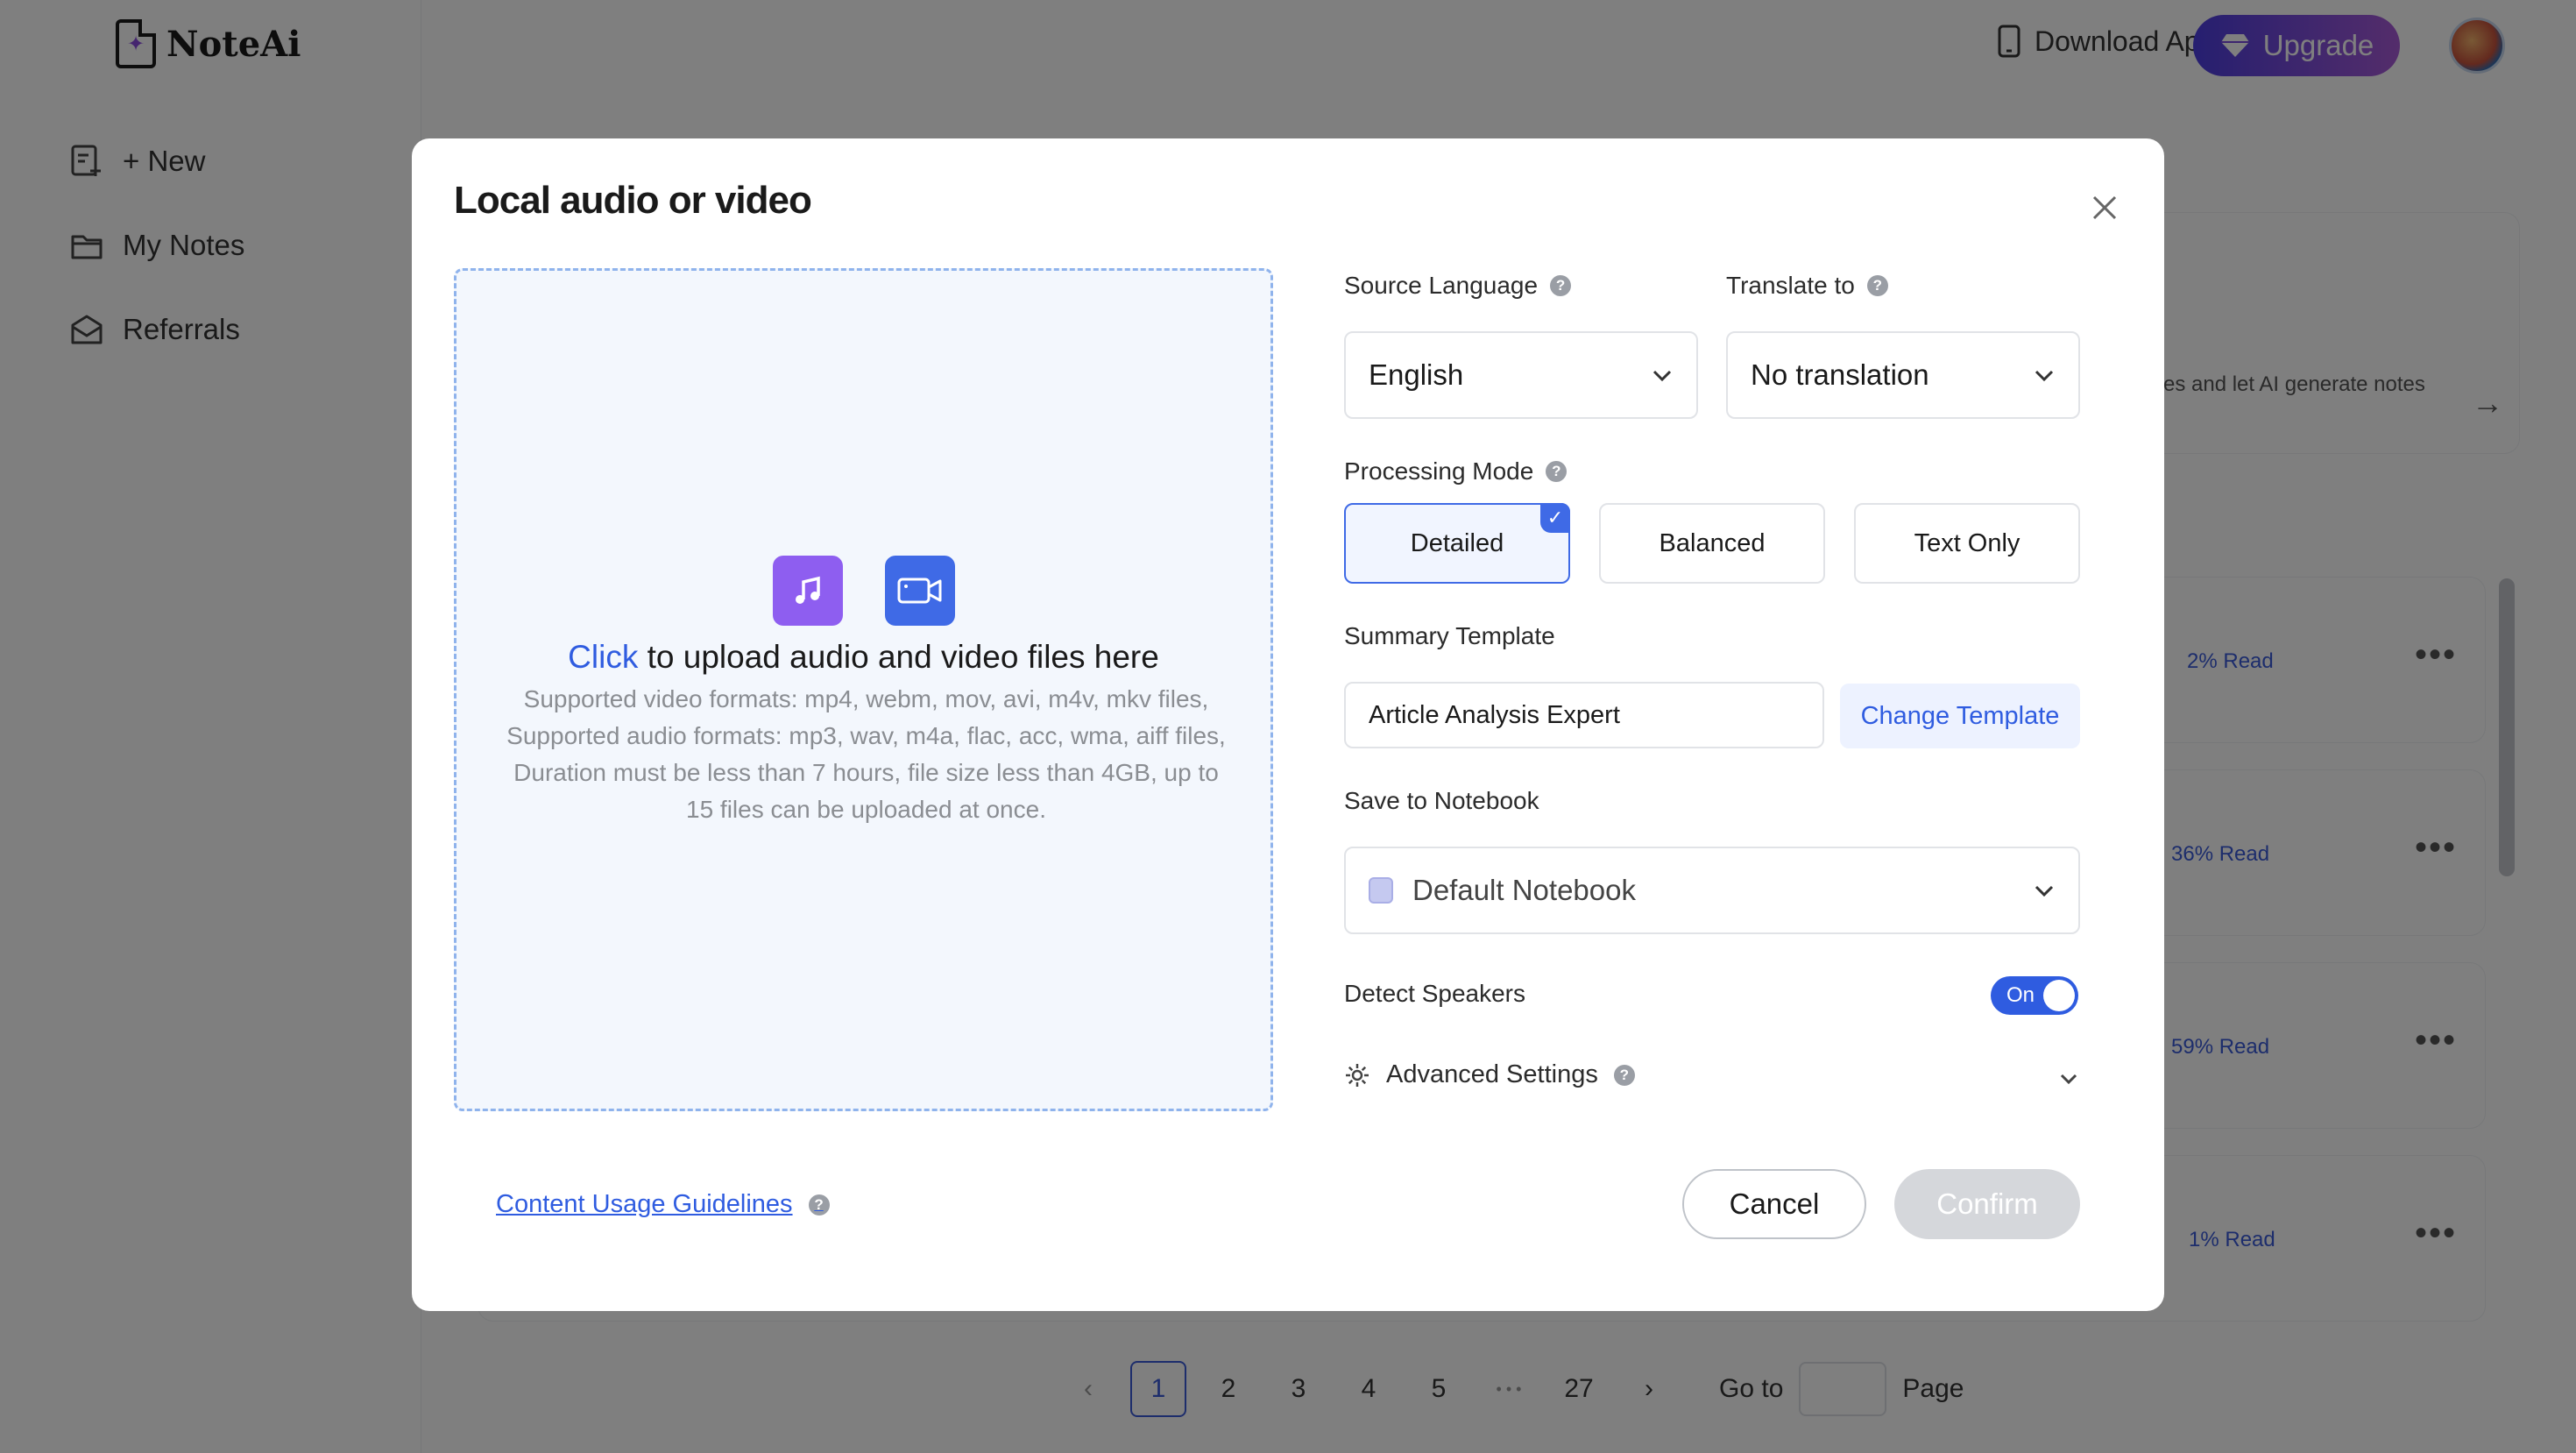  Describe the element at coordinates (633, 200) in the screenshot. I see `dialog-title: Local audio or video` at that location.